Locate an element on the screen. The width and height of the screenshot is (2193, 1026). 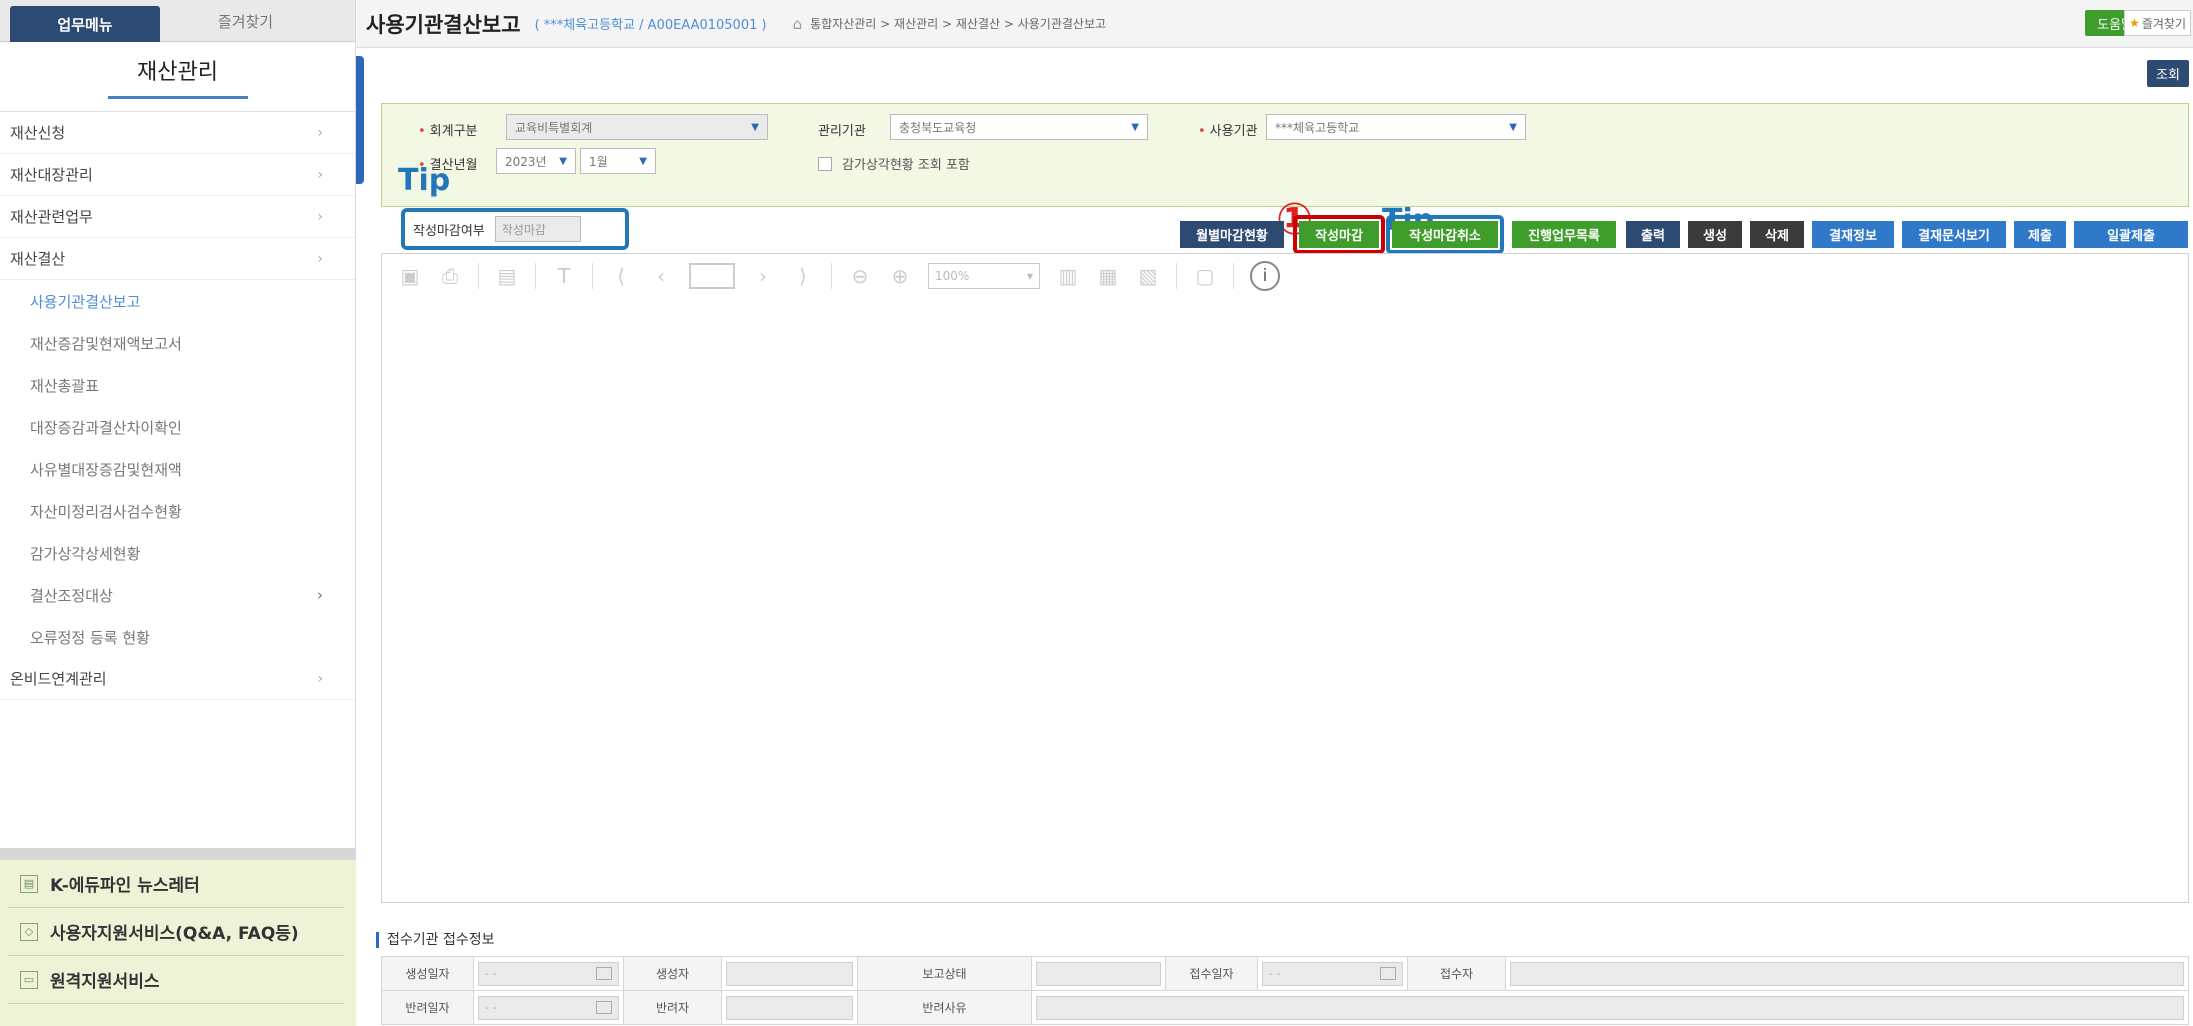
sidebar-subitem: 대장증감과결산차이확인 is located at coordinates (177, 427).